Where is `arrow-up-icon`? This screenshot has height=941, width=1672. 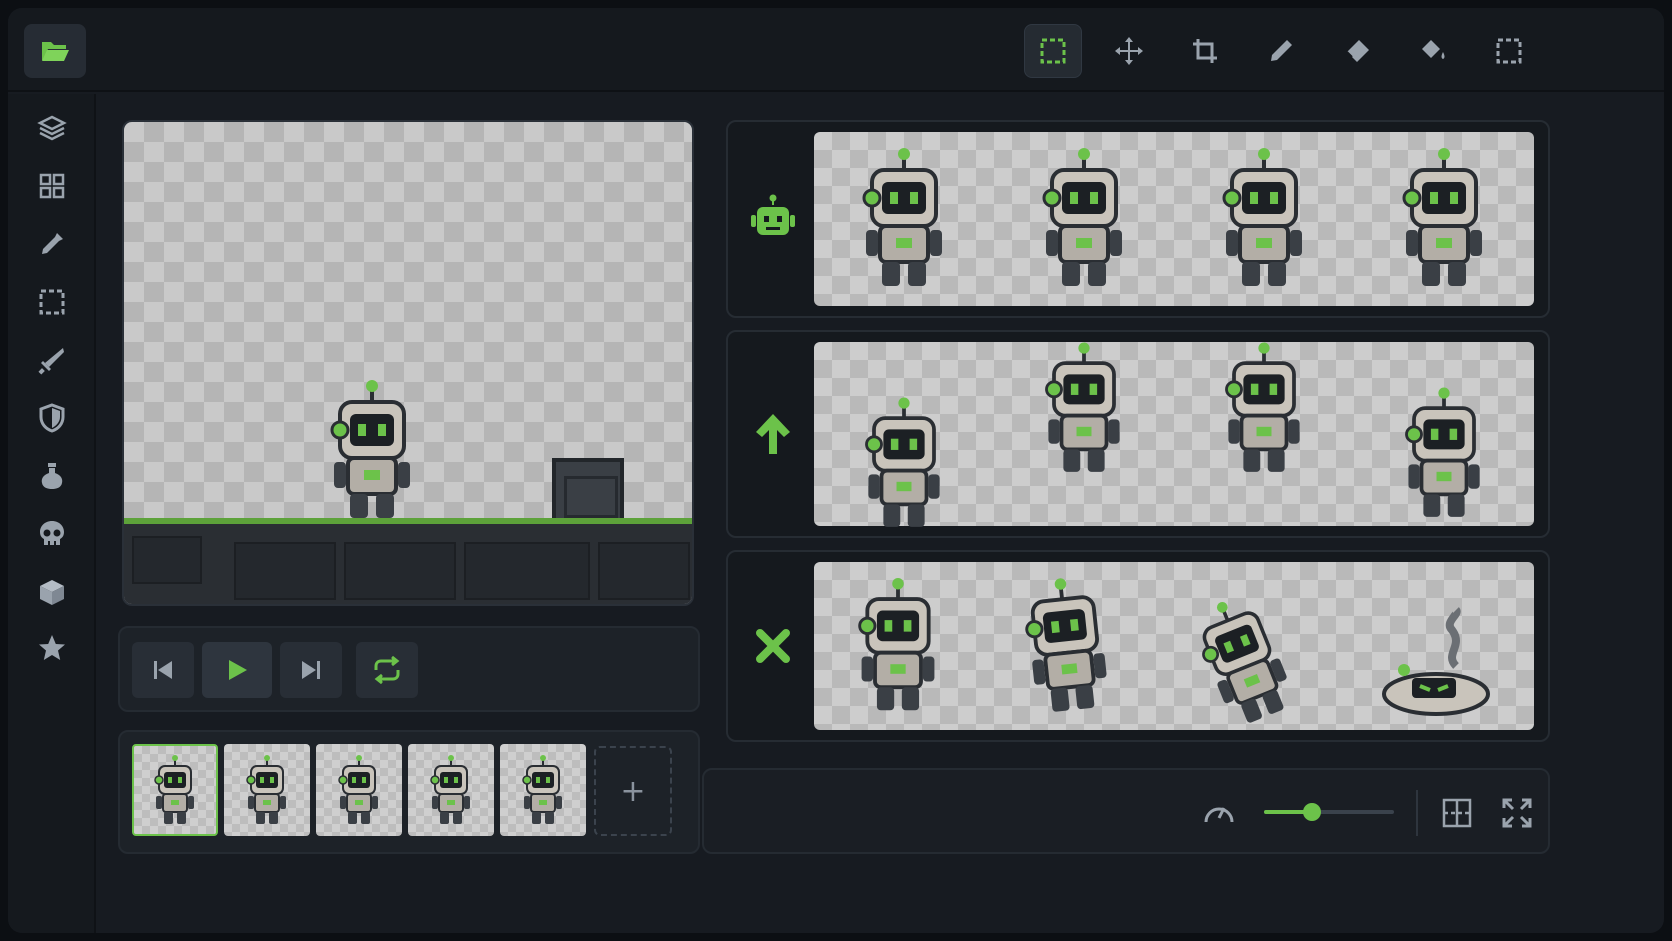 arrow-up-icon is located at coordinates (773, 434).